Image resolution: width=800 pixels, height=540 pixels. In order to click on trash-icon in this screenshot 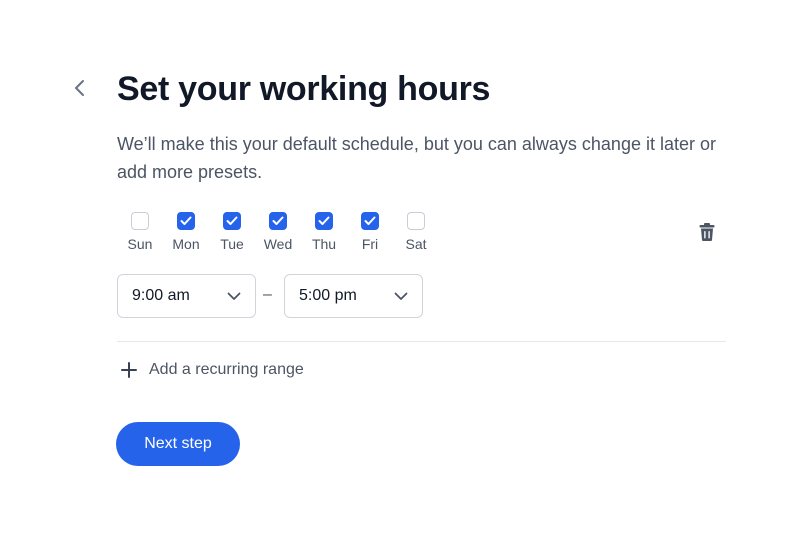, I will do `click(707, 232)`.